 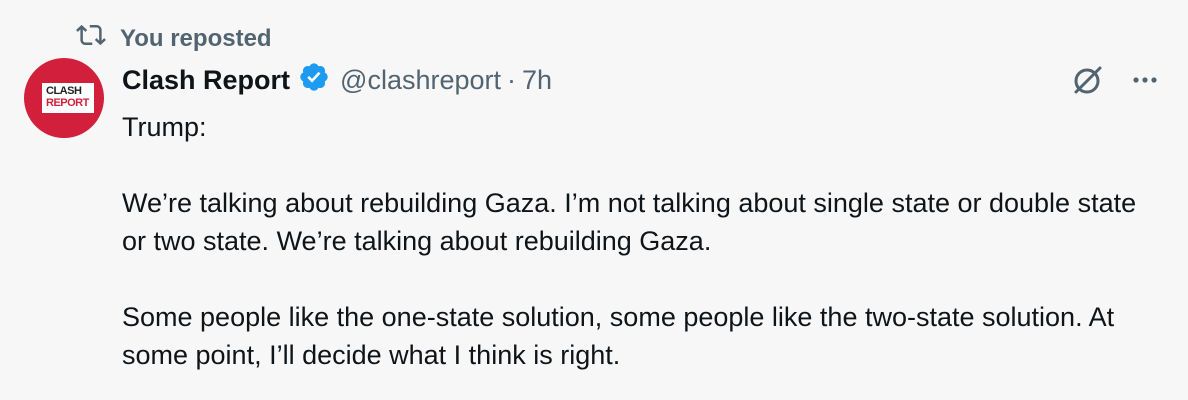 I want to click on tweet-header: Clash Report @clashreport · 7h, so click(x=337, y=80).